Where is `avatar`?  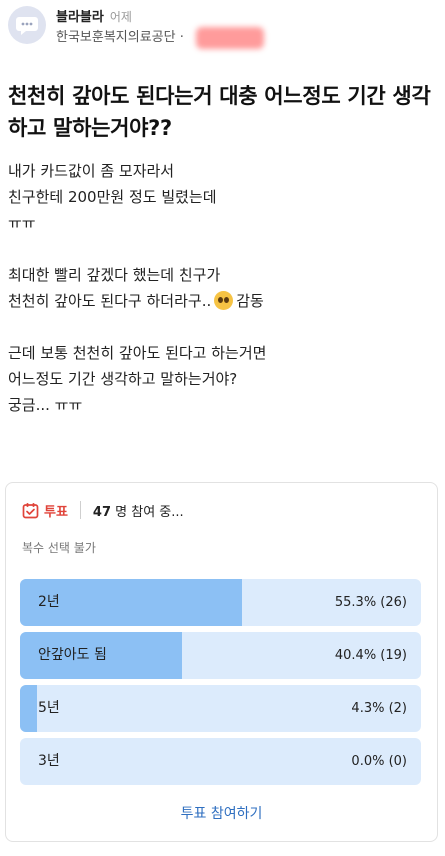 avatar is located at coordinates (27, 25).